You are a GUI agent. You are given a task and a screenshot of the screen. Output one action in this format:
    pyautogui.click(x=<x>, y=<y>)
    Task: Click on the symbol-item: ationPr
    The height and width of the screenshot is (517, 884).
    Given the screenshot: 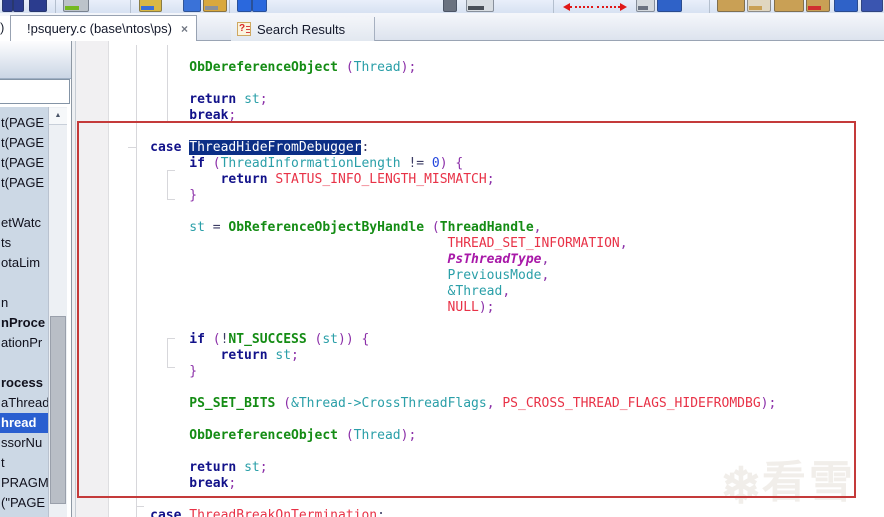 What is the action you would take?
    pyautogui.click(x=24, y=343)
    